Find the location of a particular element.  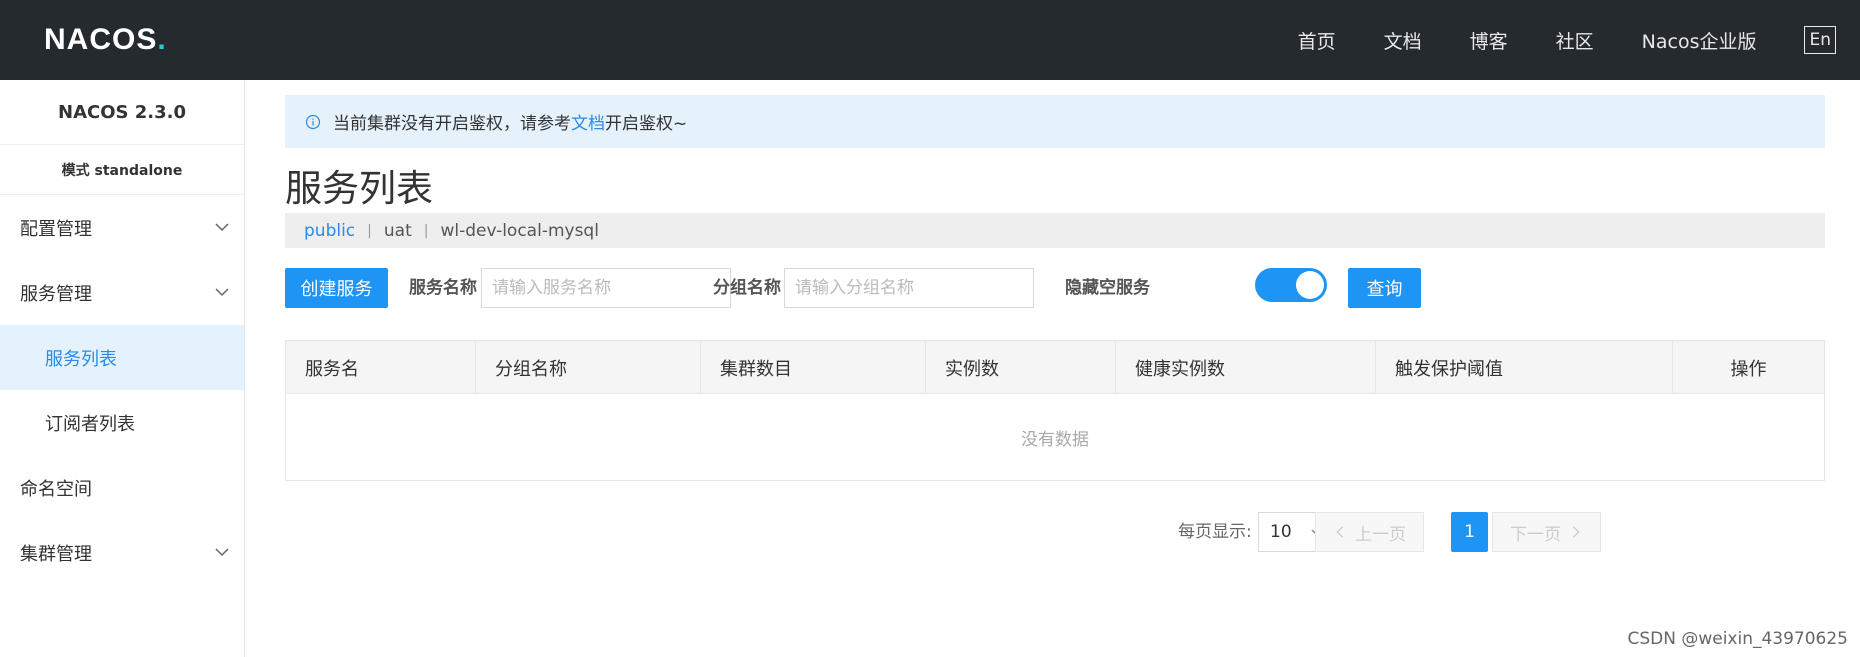

auth-alert: 当前集群没有开启鉴权，请参考 文档 开启鉴权~ is located at coordinates (1055, 121).